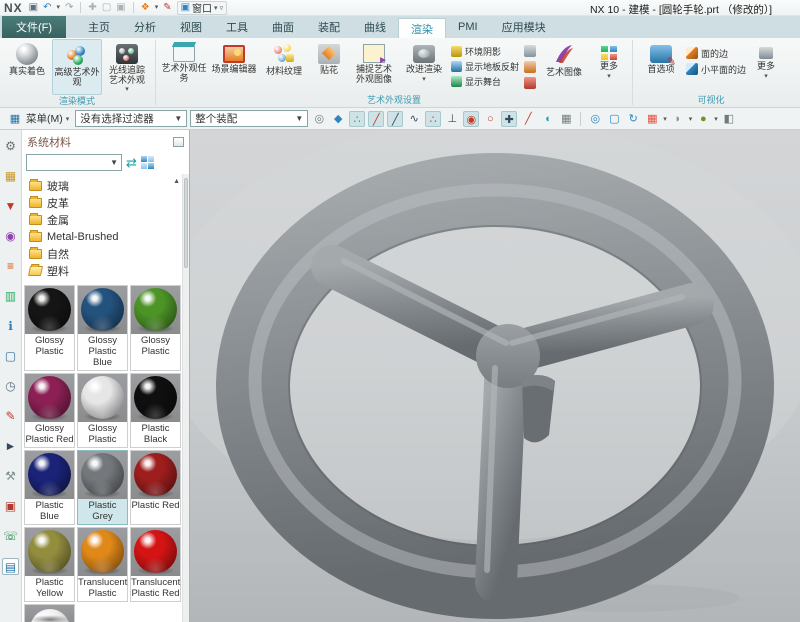 The width and height of the screenshot is (800, 622). Describe the element at coordinates (609, 66) in the screenshot. I see `art-settings-more-button: 更多 ▾` at that location.